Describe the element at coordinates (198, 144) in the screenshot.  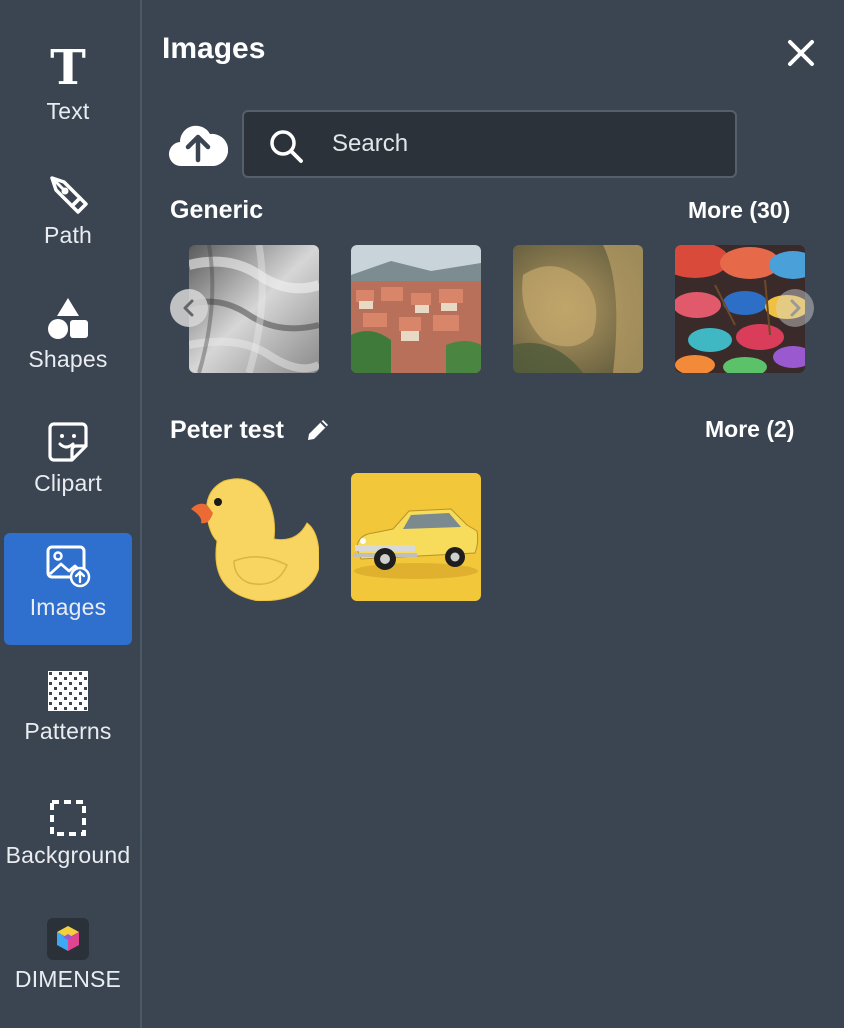
I see `cloud-upload-icon` at that location.